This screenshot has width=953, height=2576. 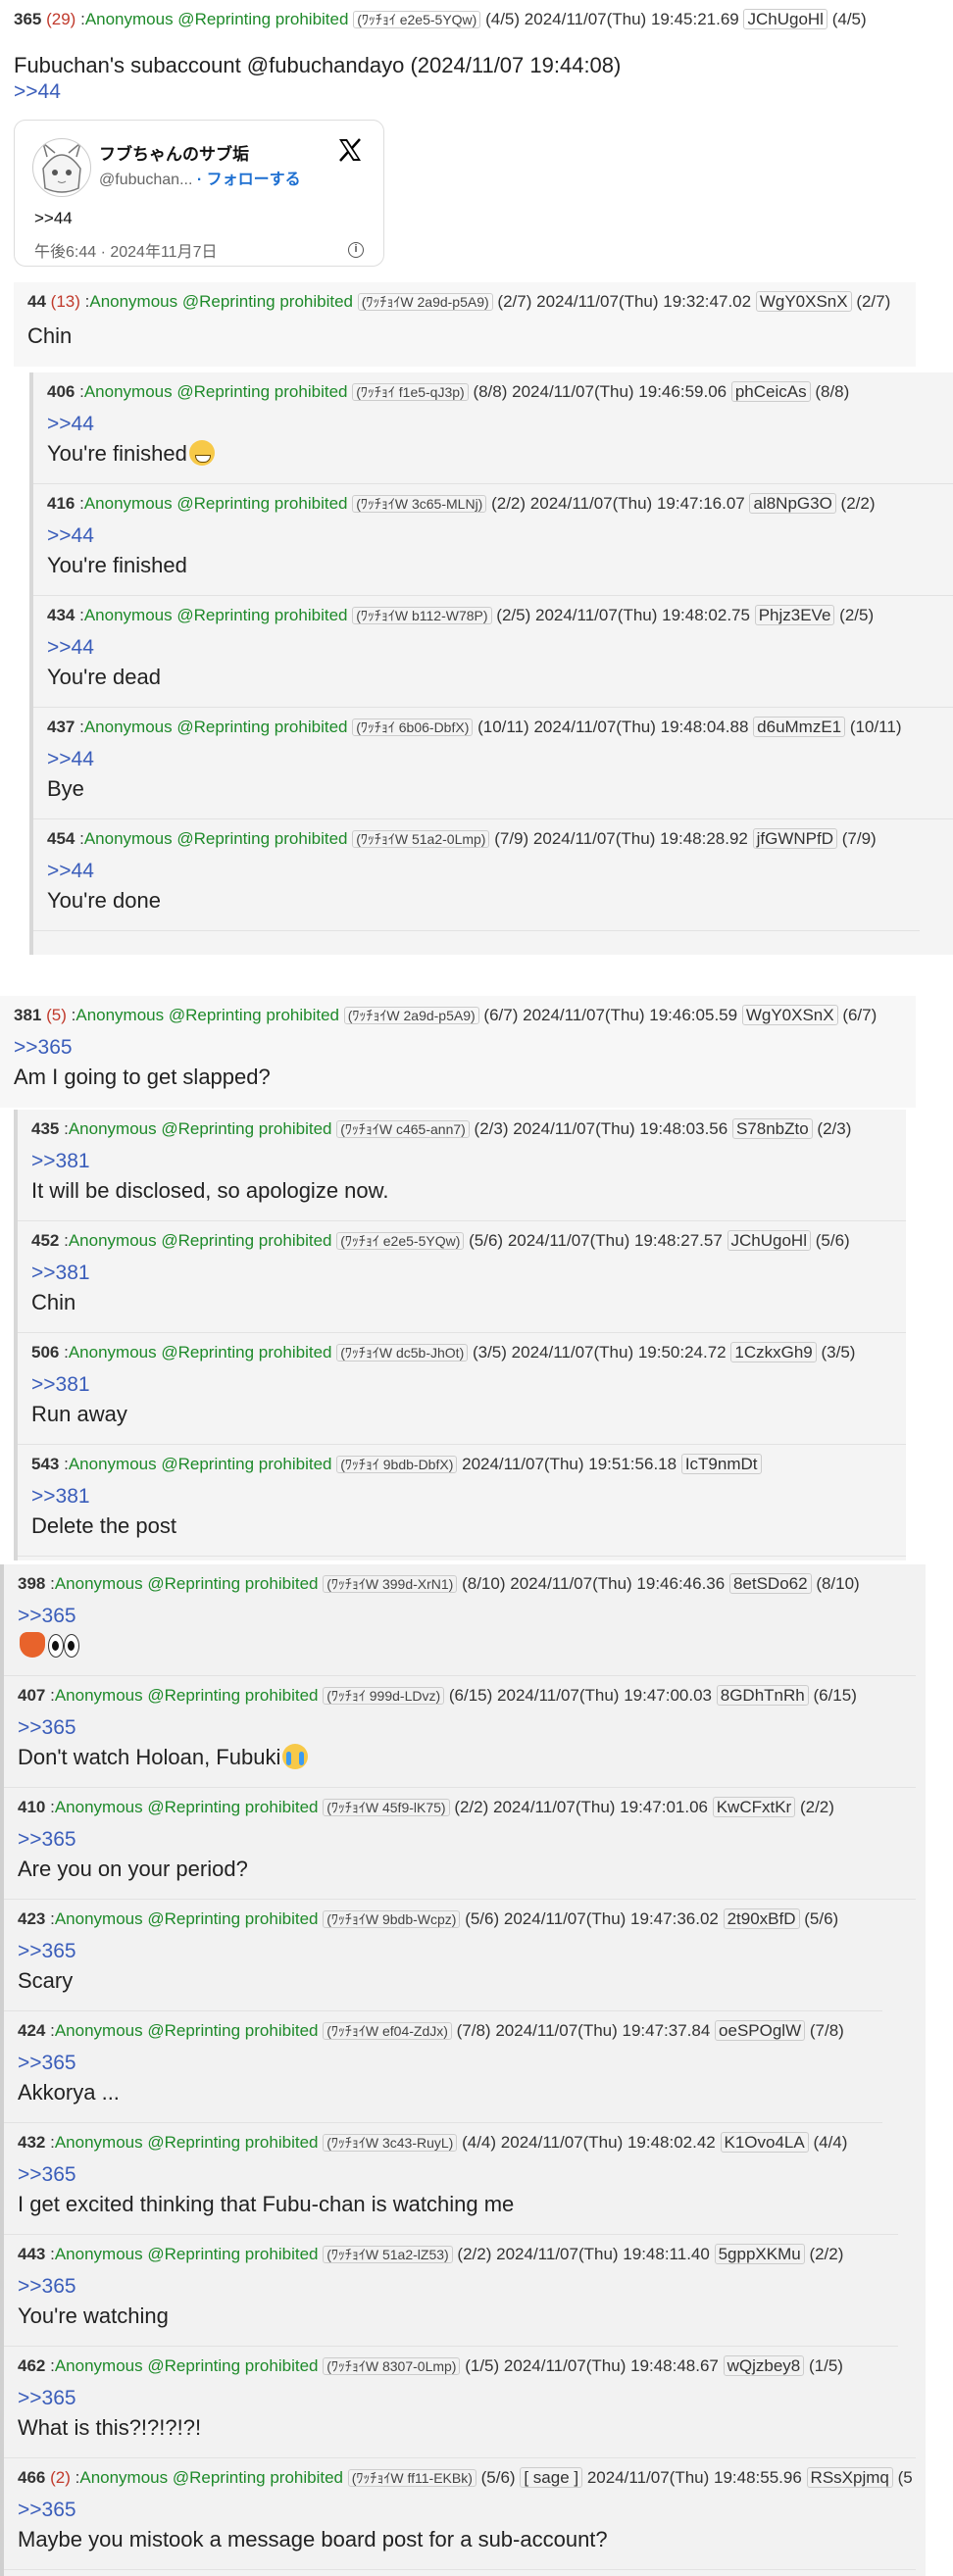 I want to click on watcho-tag: (ﾜｯﾁｮｲW 45f9-lK75), so click(x=386, y=1807).